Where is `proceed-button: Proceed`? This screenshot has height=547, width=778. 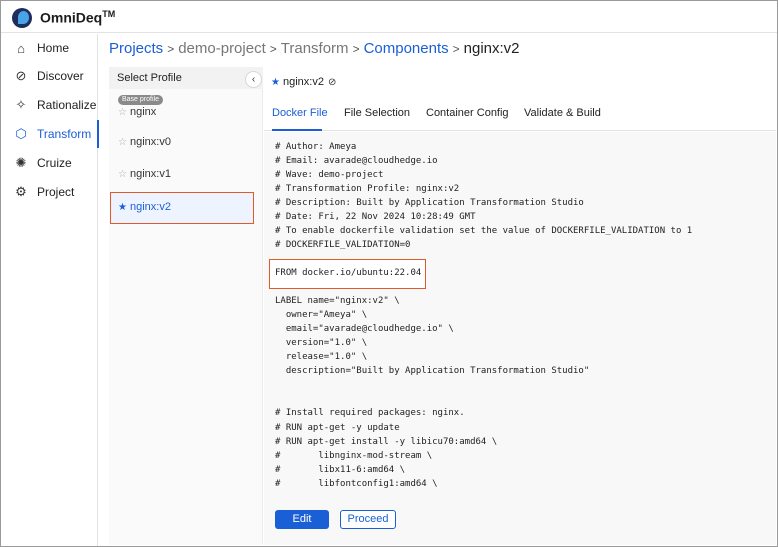 proceed-button: Proceed is located at coordinates (368, 519).